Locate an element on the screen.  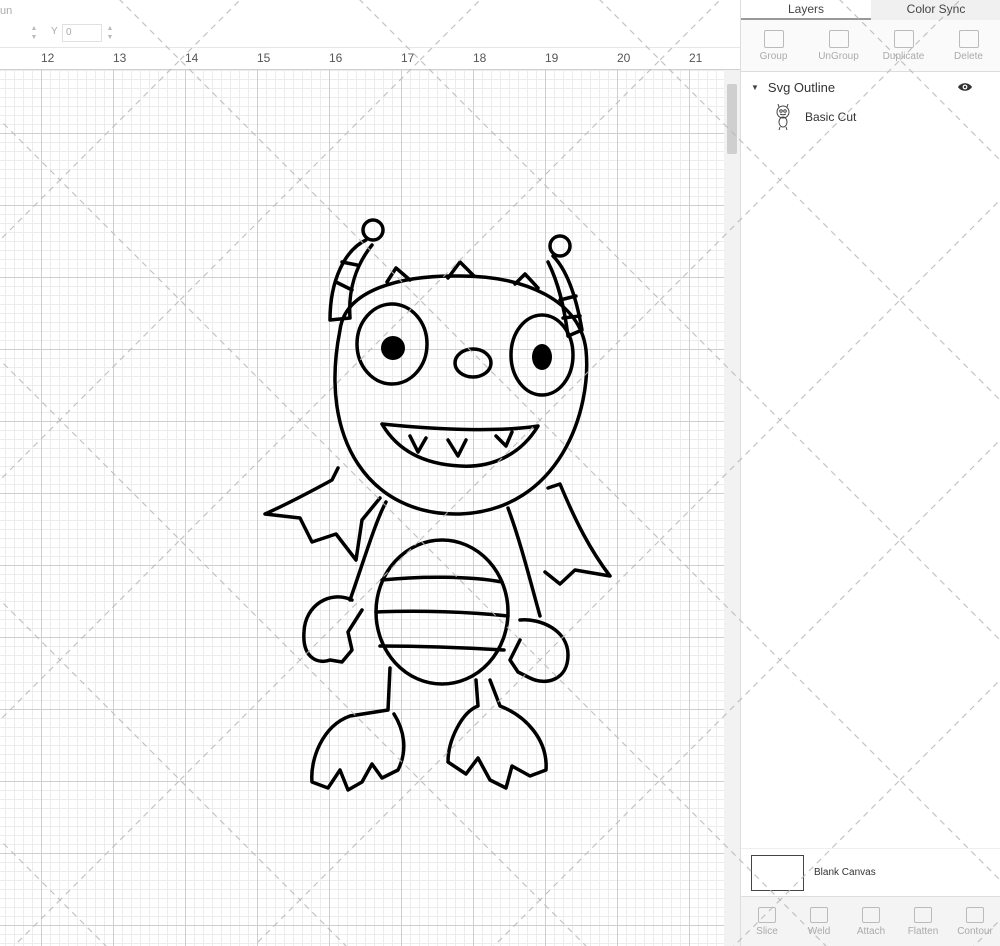
teeth is located at coordinates (461, 444).